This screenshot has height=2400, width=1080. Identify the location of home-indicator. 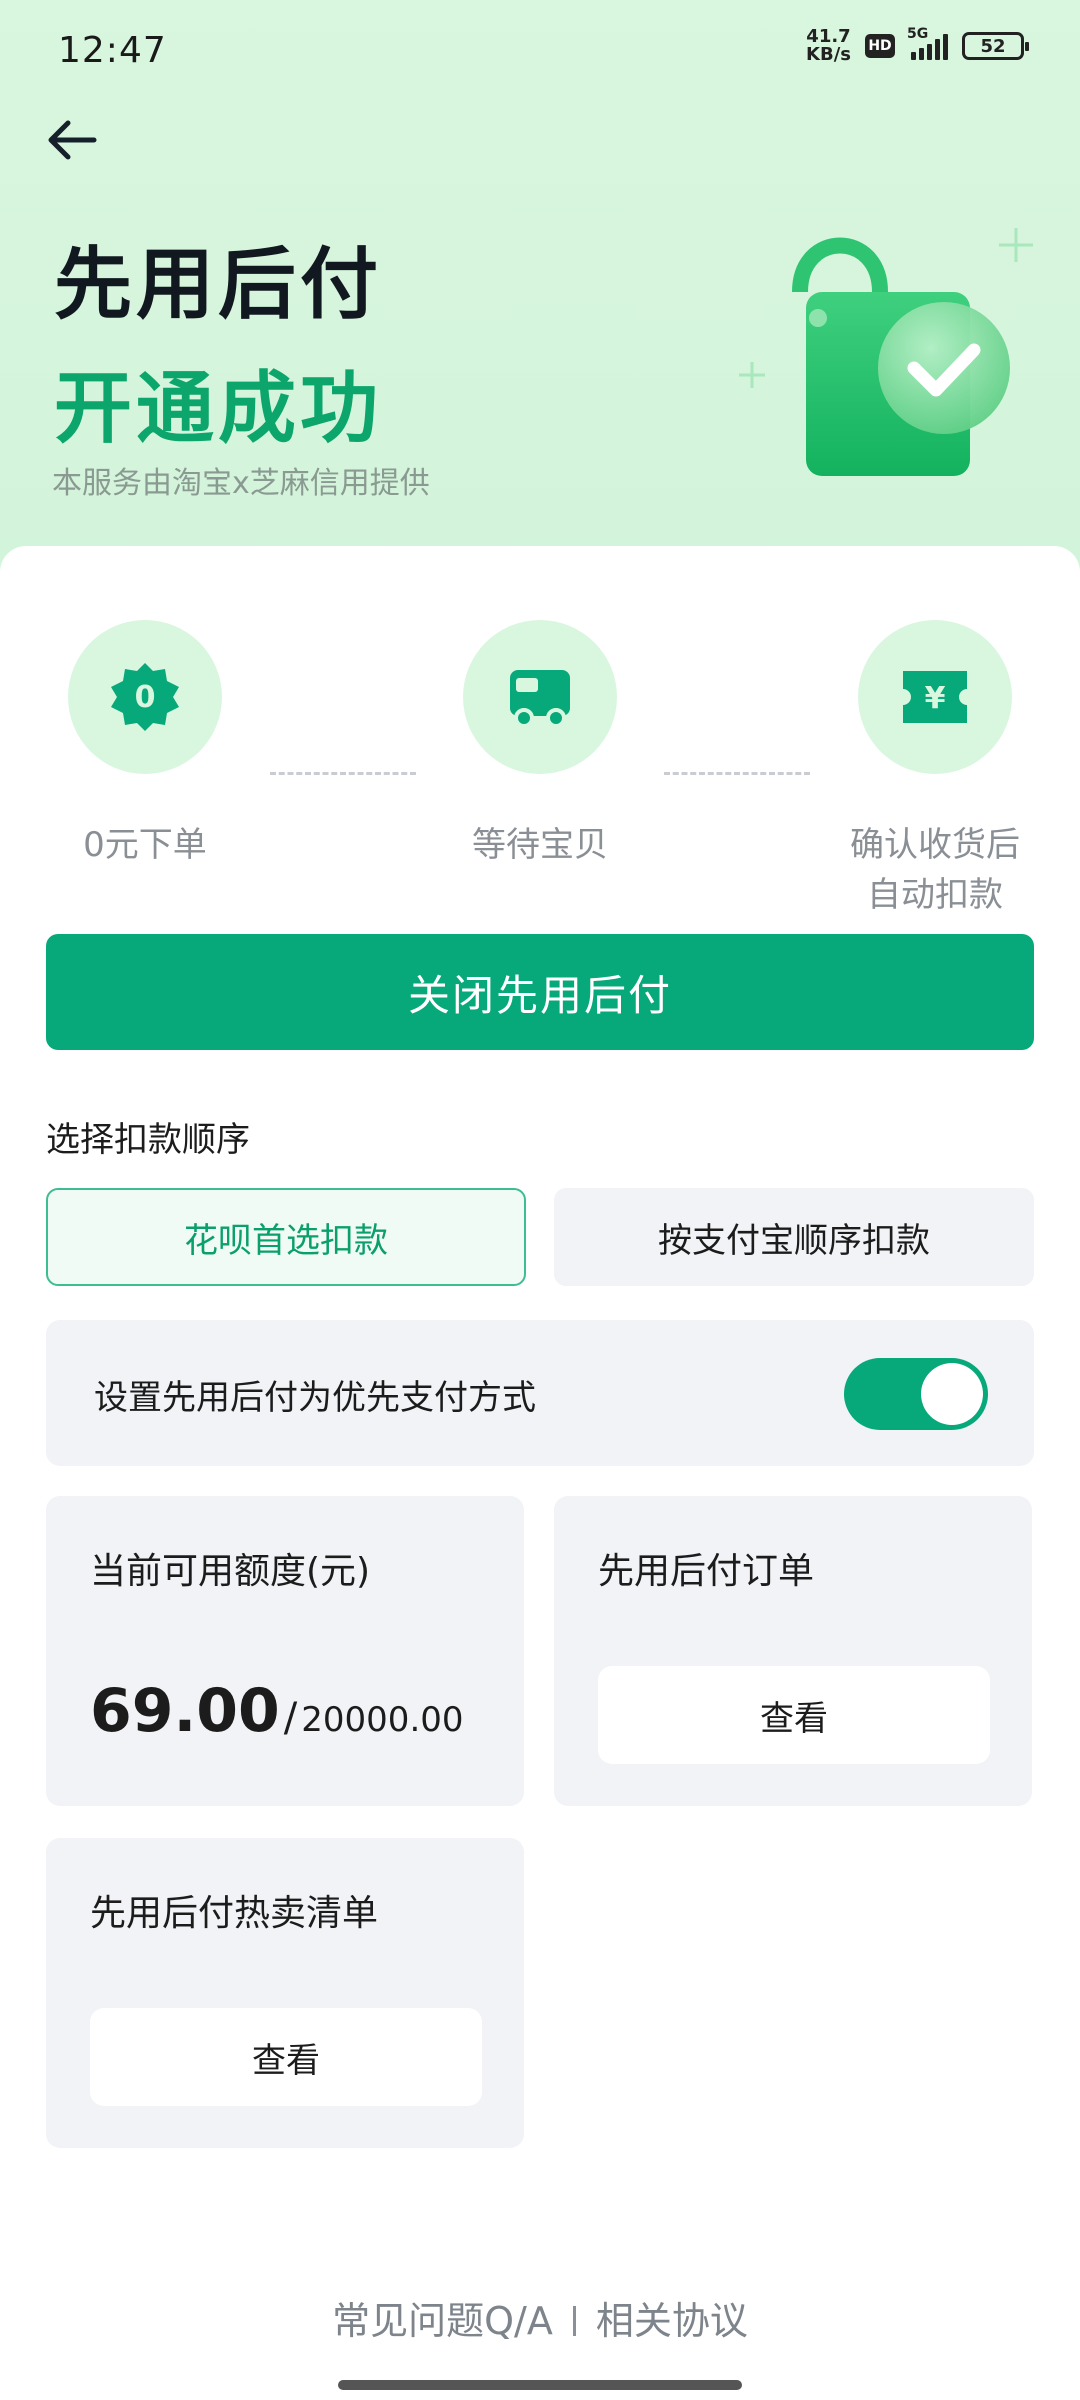
(540, 2385).